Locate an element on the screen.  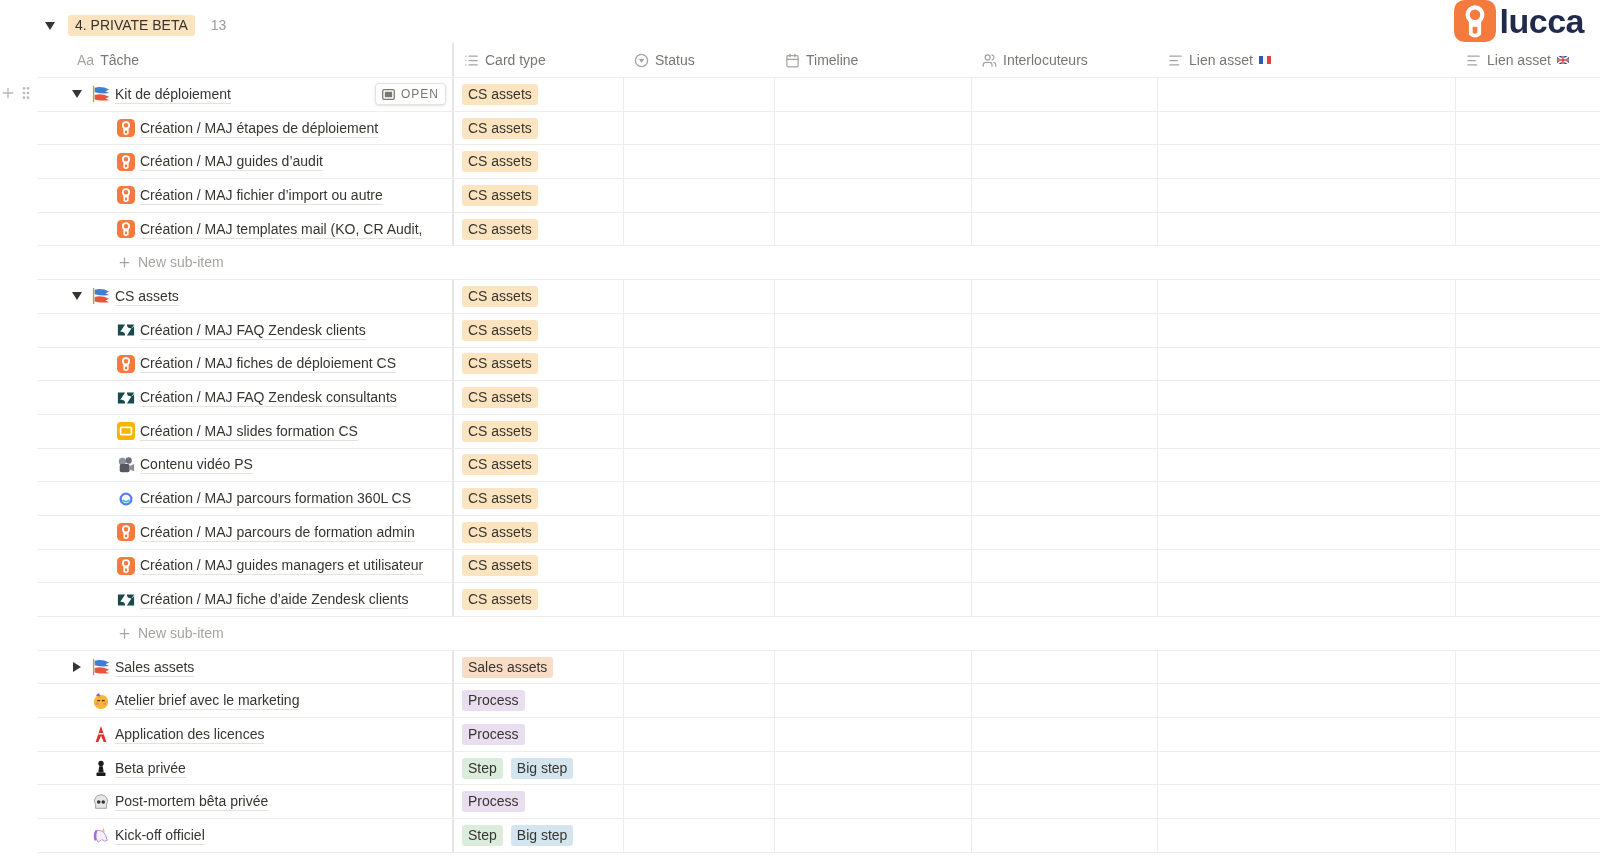
task-title: Création / MAJ étapes de déploiement is located at coordinates (259, 128).